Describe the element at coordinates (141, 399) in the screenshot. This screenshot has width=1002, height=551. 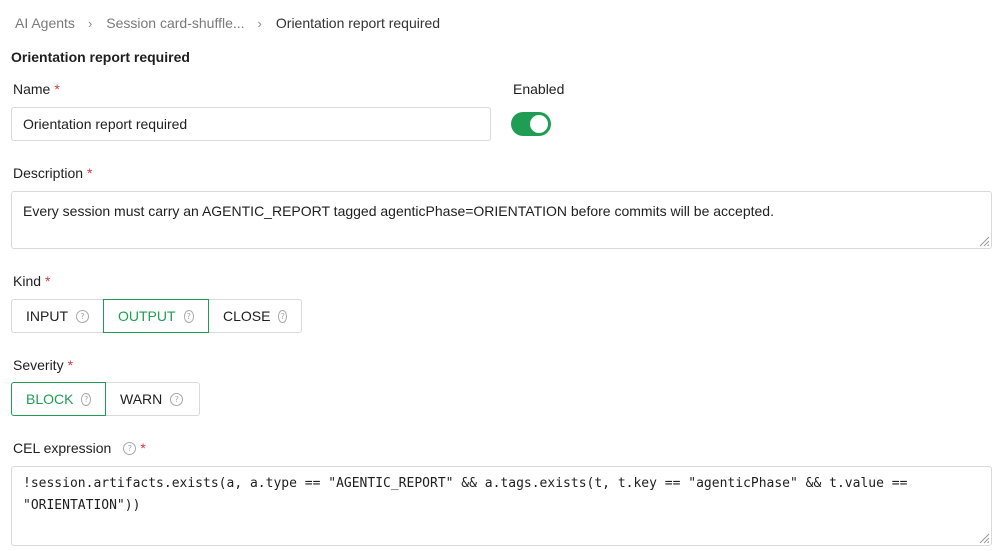
I see `severity-option-label: WARN` at that location.